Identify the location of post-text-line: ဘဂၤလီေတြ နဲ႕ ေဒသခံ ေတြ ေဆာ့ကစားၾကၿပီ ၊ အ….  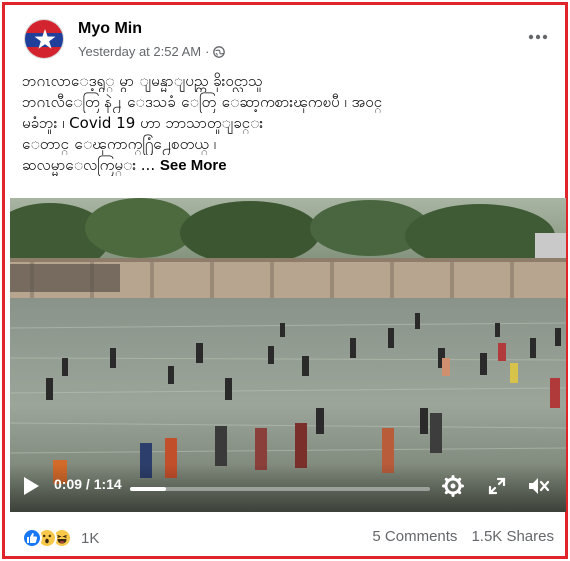
(202, 102).